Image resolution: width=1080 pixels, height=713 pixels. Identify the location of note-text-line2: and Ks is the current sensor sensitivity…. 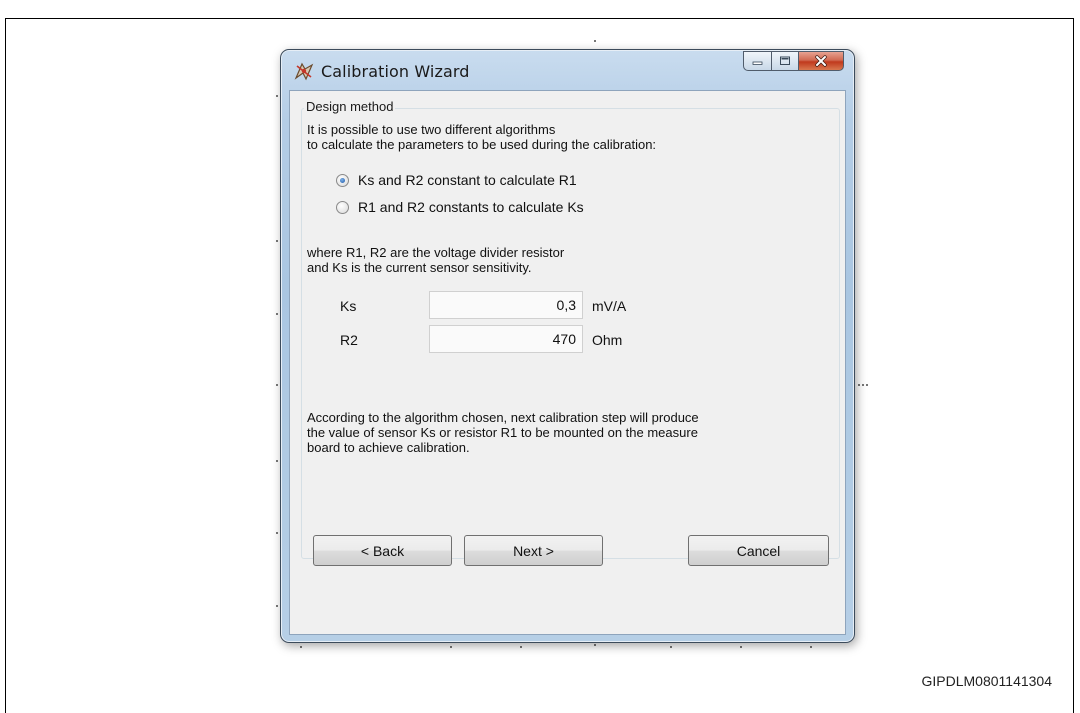
(419, 267).